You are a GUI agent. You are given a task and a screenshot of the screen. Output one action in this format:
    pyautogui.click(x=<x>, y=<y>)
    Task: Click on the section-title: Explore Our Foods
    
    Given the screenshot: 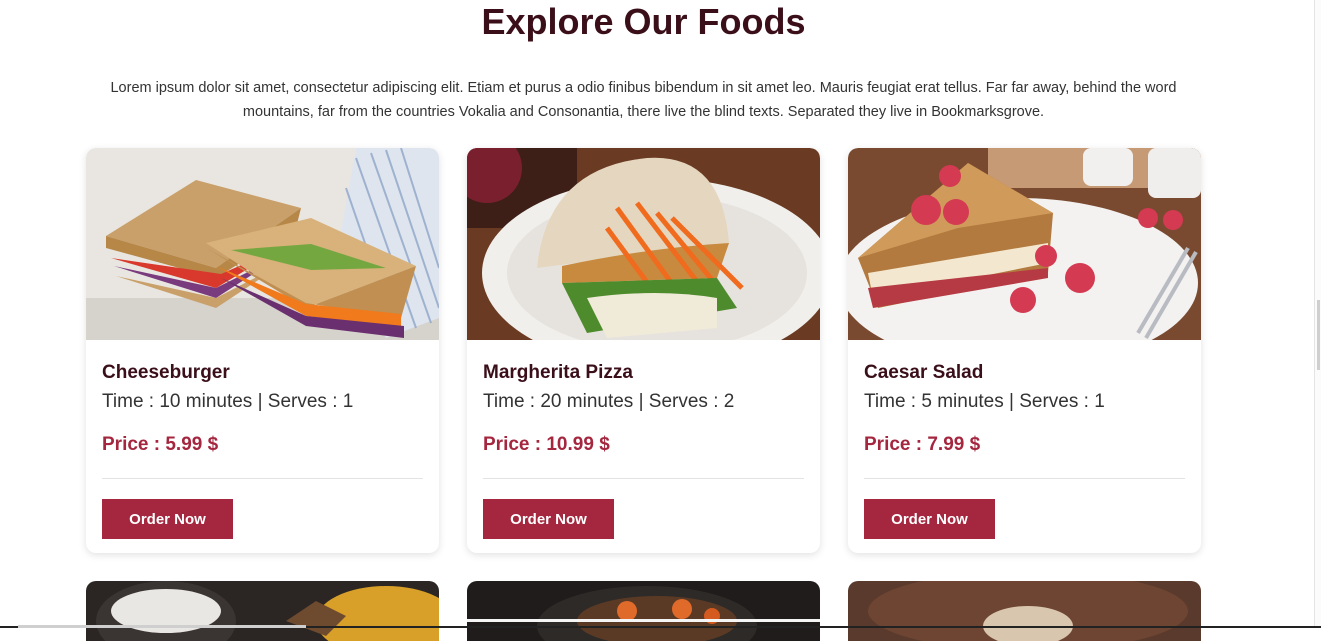 What is the action you would take?
    pyautogui.click(x=643, y=21)
    